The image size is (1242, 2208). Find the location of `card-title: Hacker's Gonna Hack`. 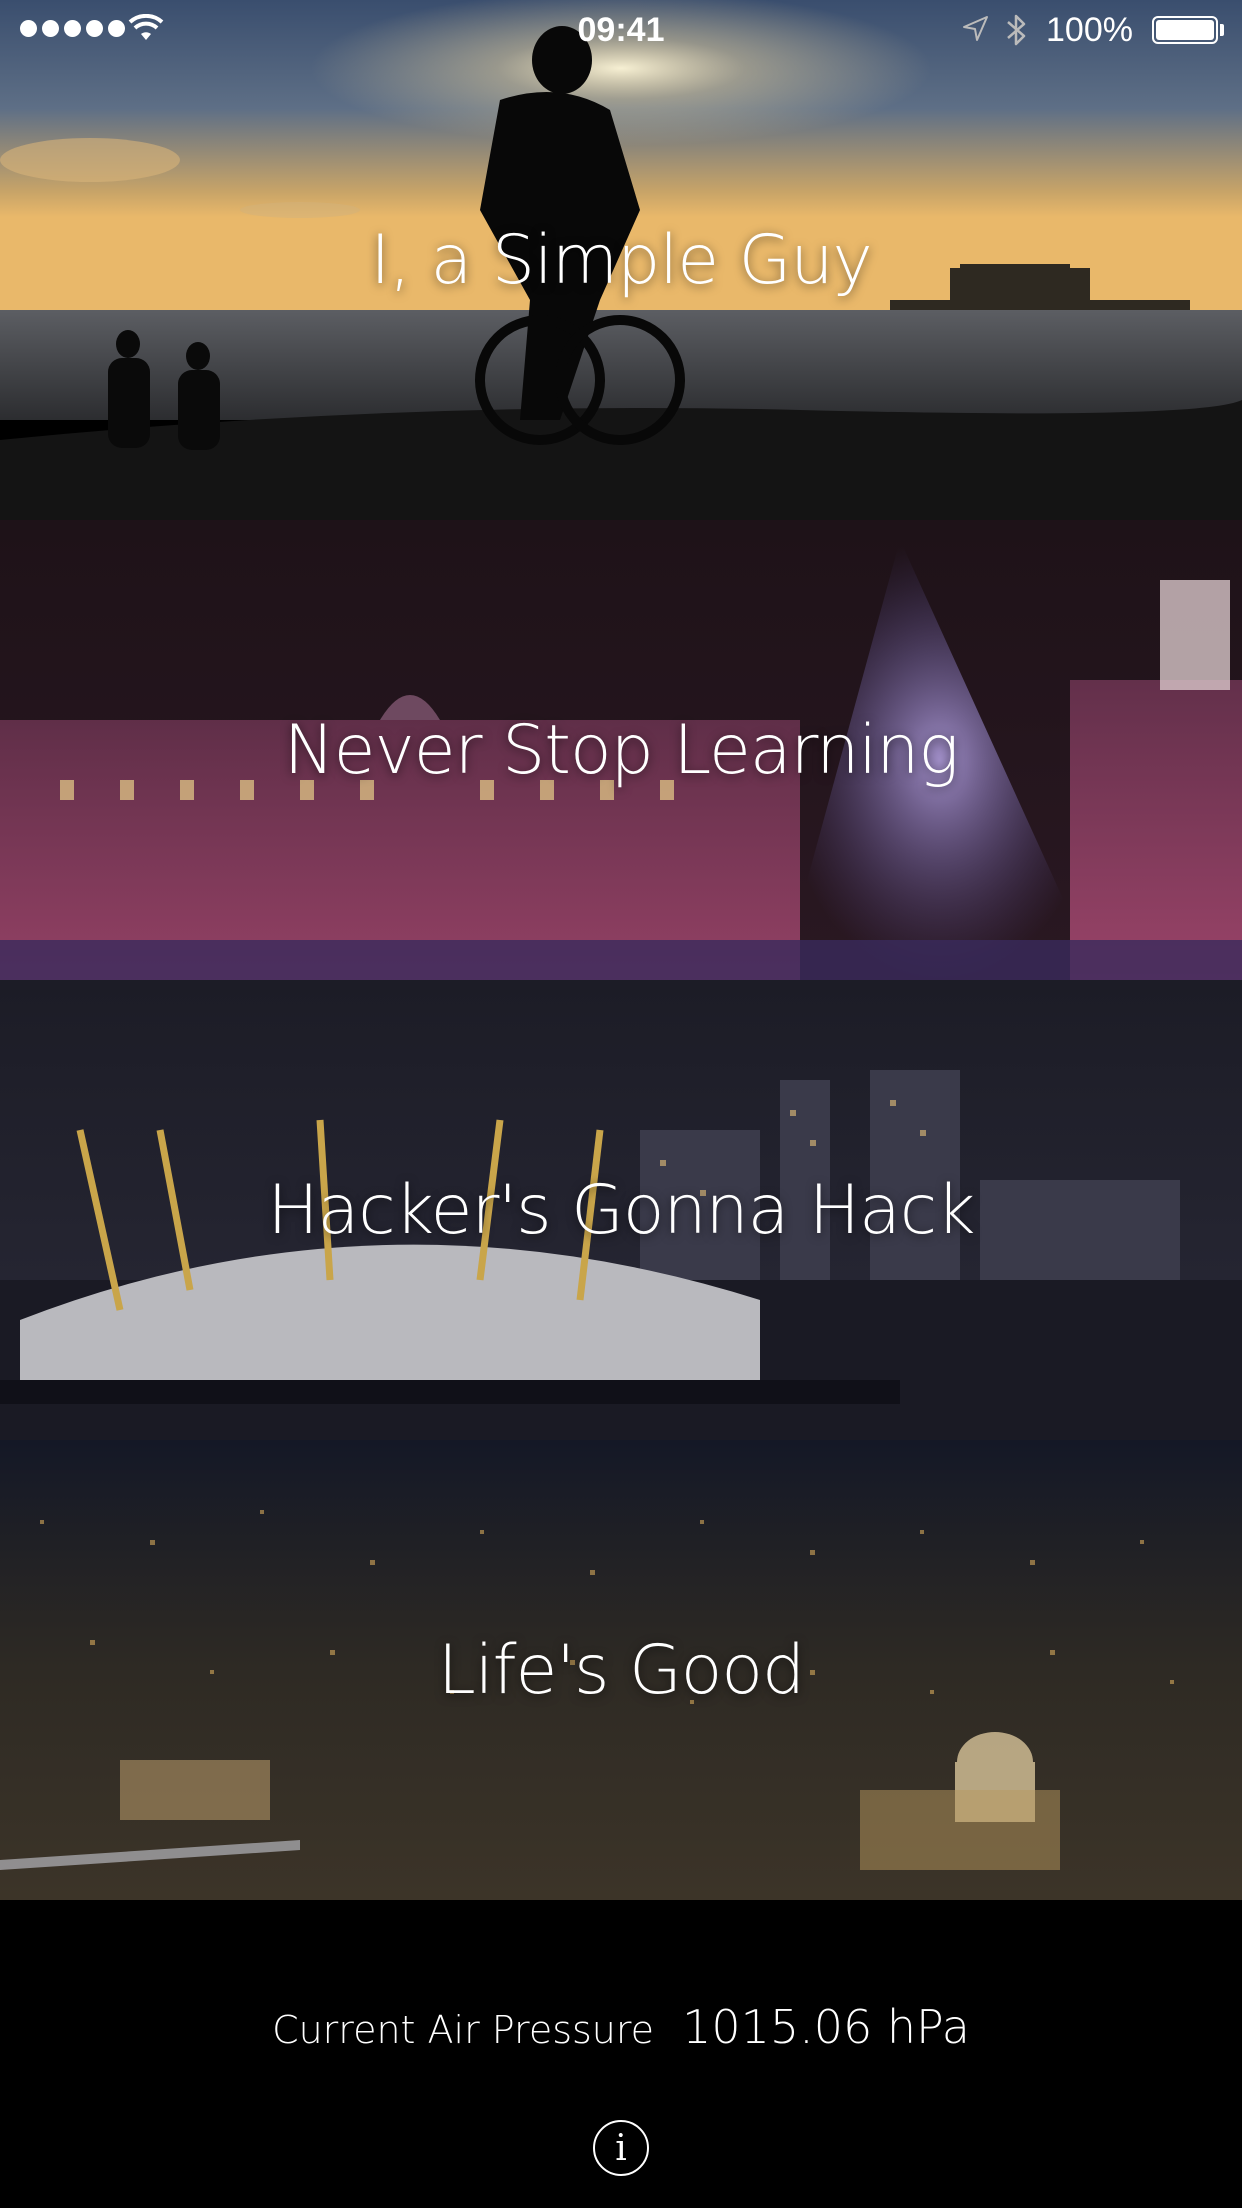

card-title: Hacker's Gonna Hack is located at coordinates (621, 1210).